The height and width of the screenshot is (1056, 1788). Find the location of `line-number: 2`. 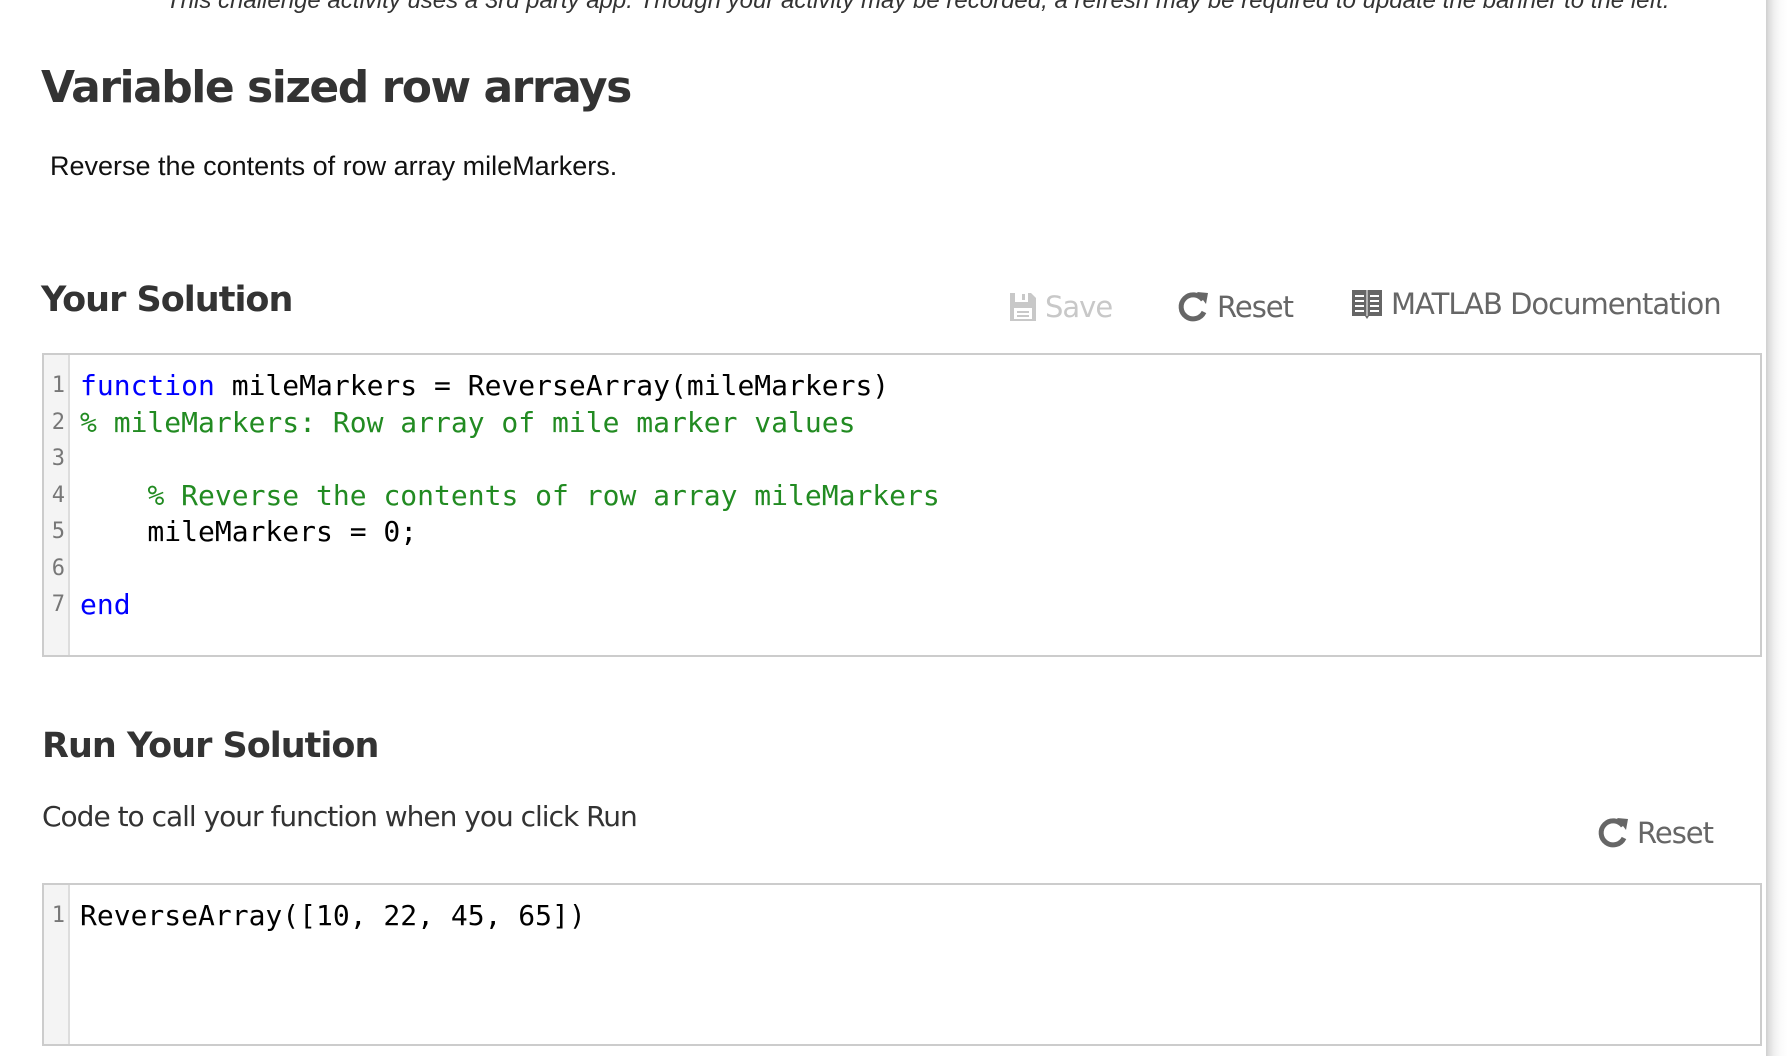

line-number: 2 is located at coordinates (58, 422).